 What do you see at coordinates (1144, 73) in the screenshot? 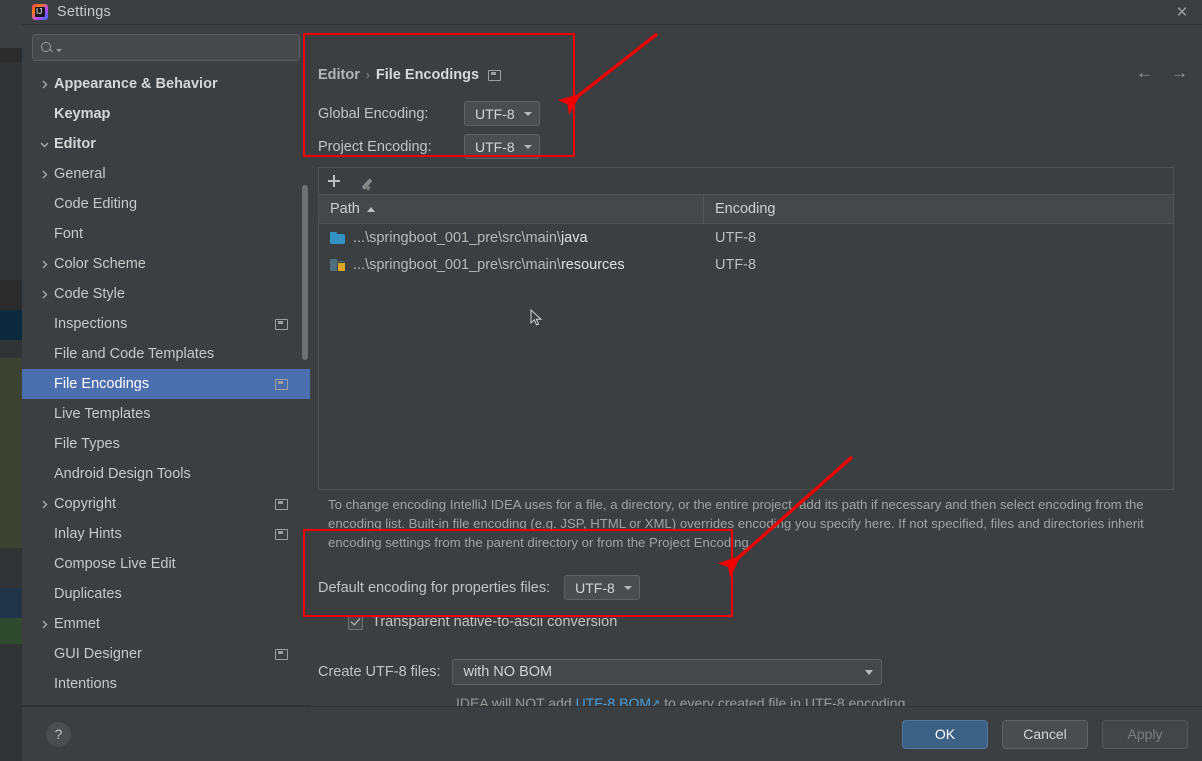
I see `back-arrow-icon: ←` at bounding box center [1144, 73].